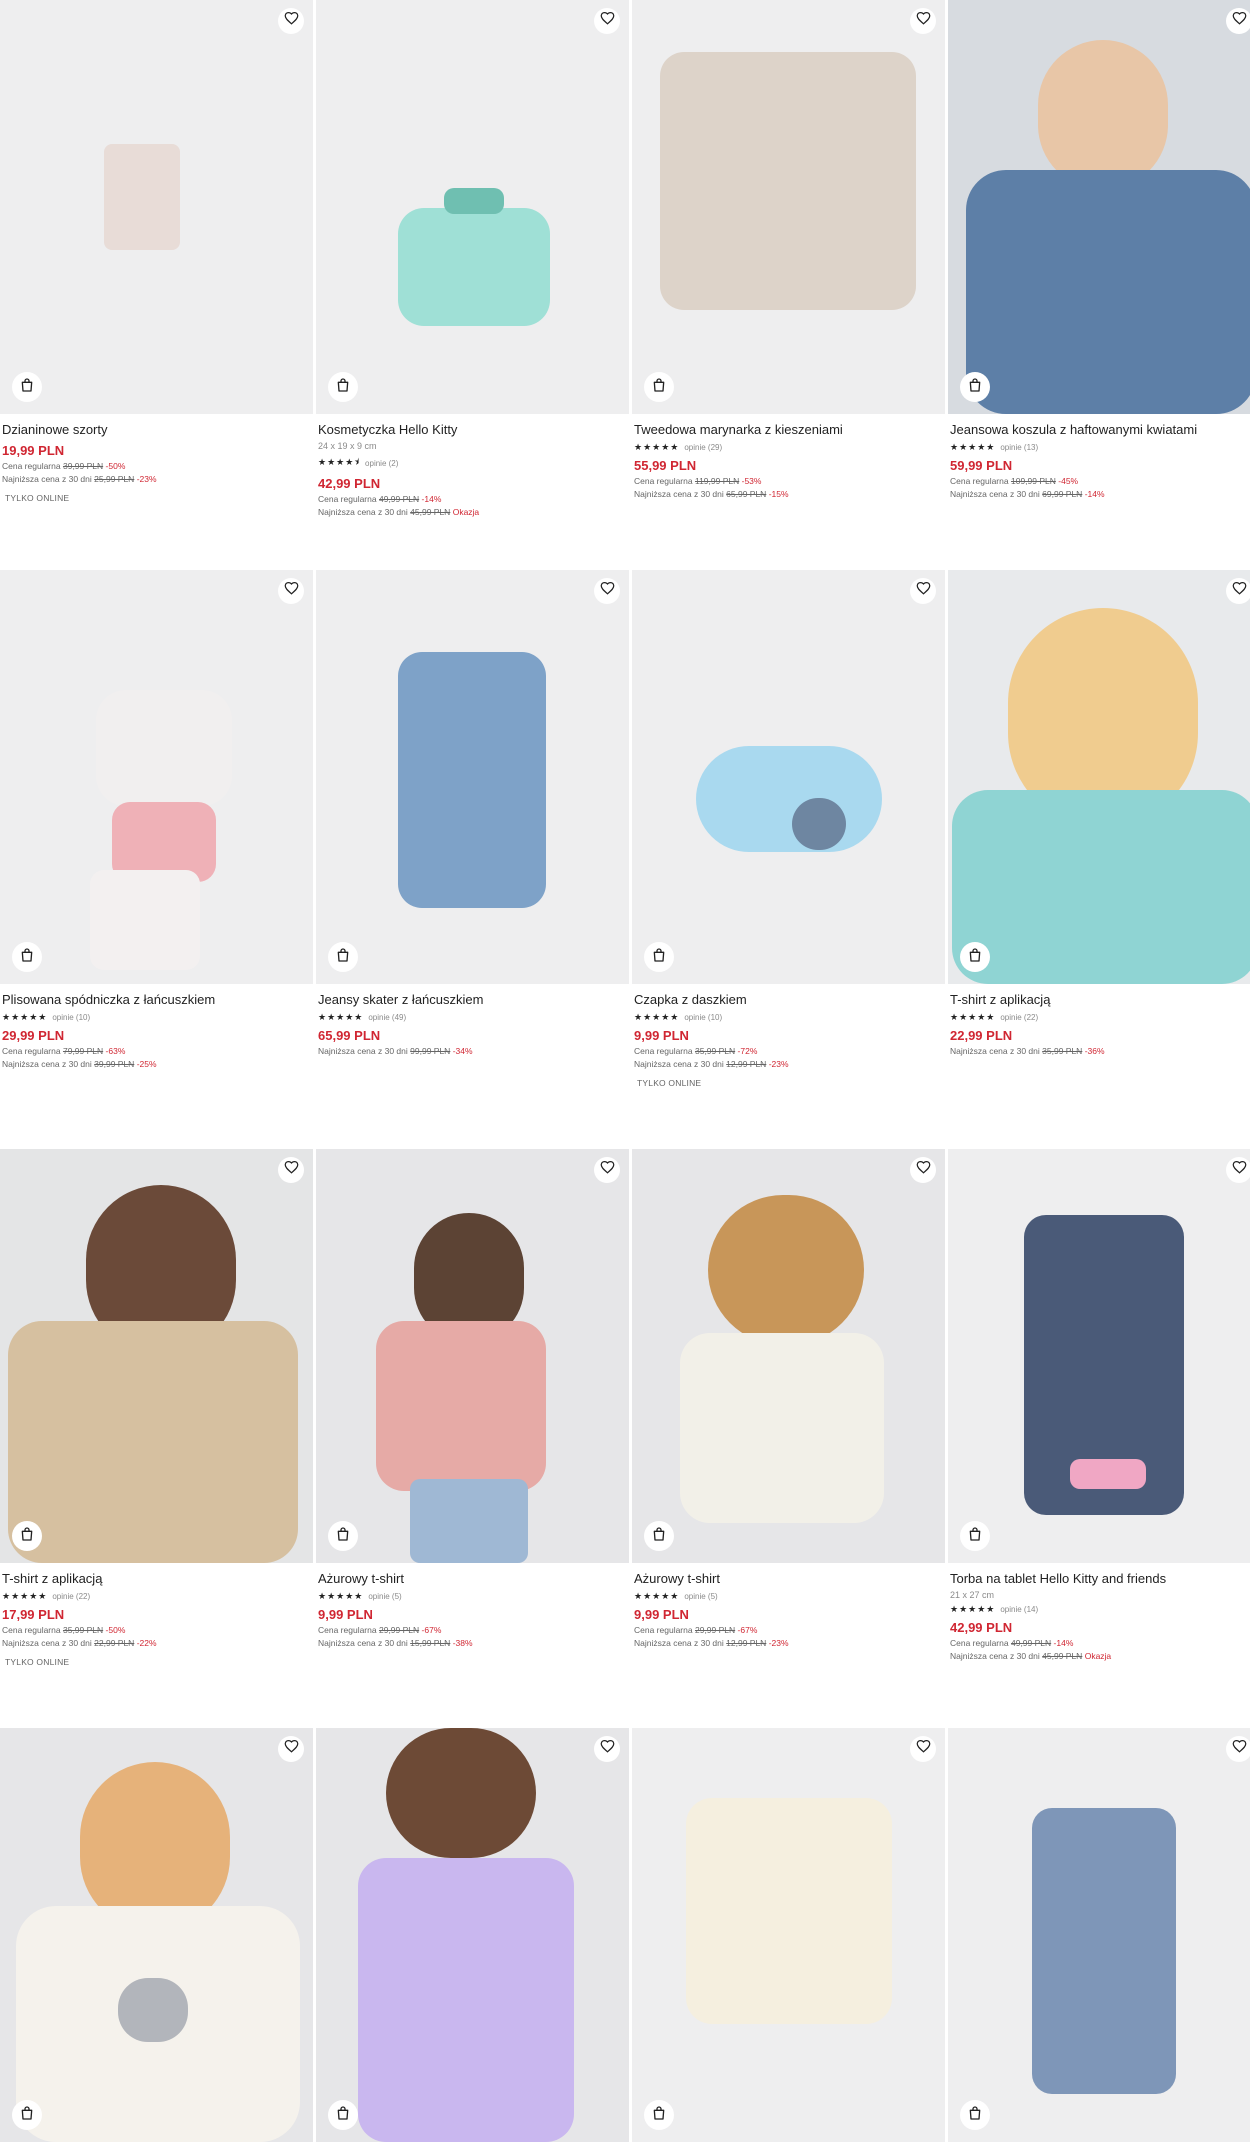  I want to click on product-price: 65,99 PLN, so click(349, 1035).